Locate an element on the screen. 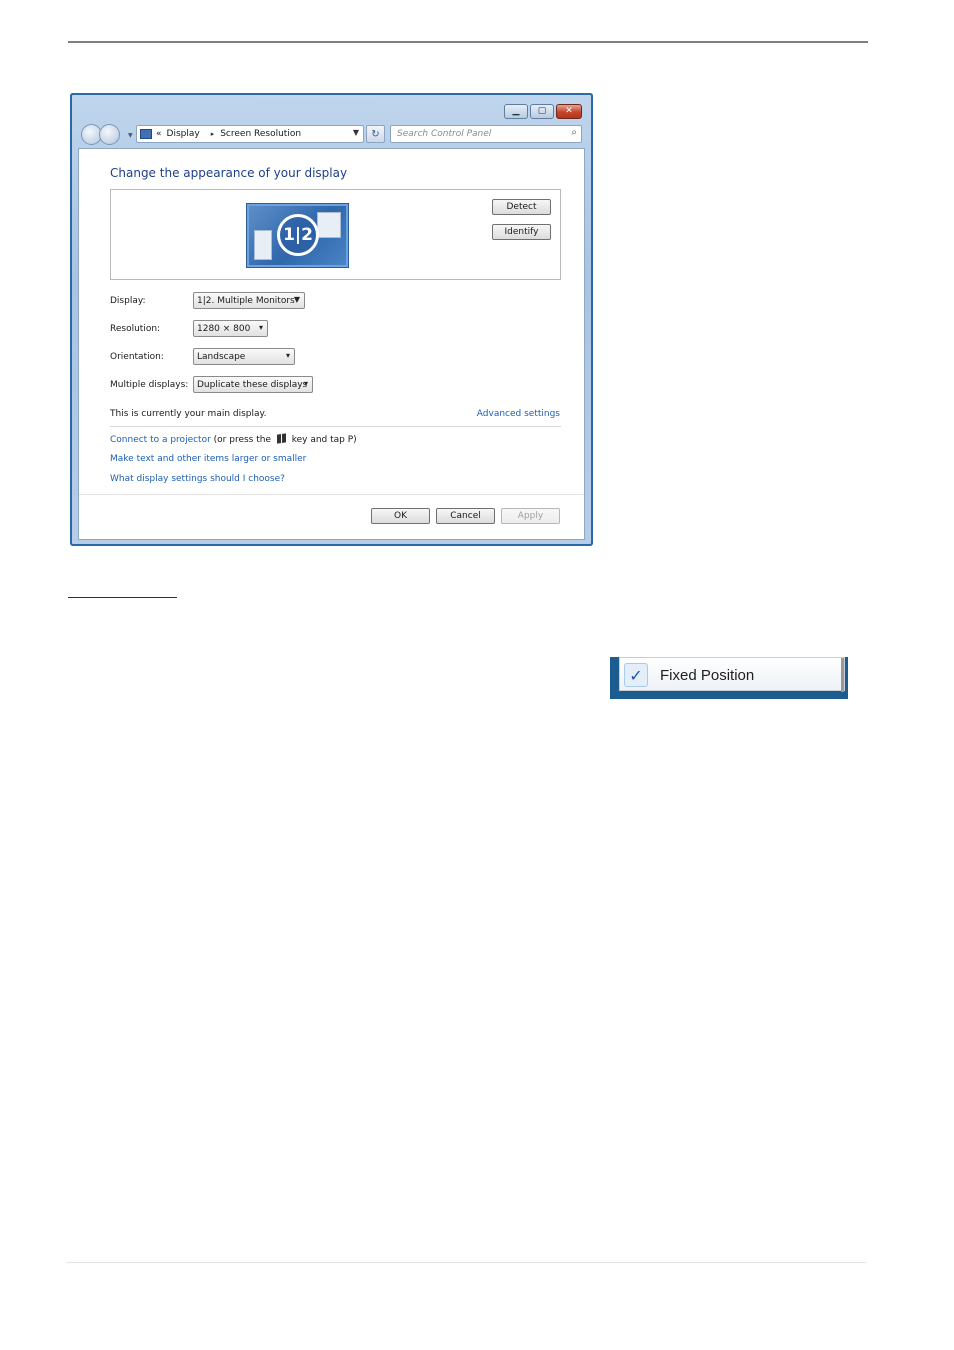 Image resolution: width=954 pixels, height=1350 pixels. resolution-select: 1280 × 800 ▾ is located at coordinates (230, 328).